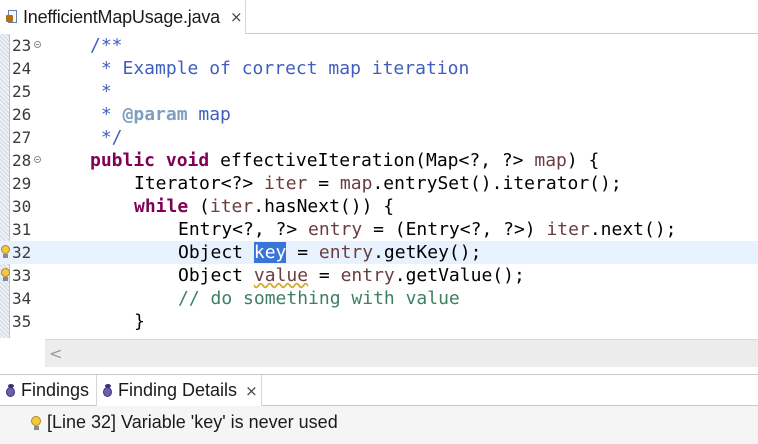 Image resolution: width=758 pixels, height=444 pixels. I want to click on line-number: 35, so click(22, 321).